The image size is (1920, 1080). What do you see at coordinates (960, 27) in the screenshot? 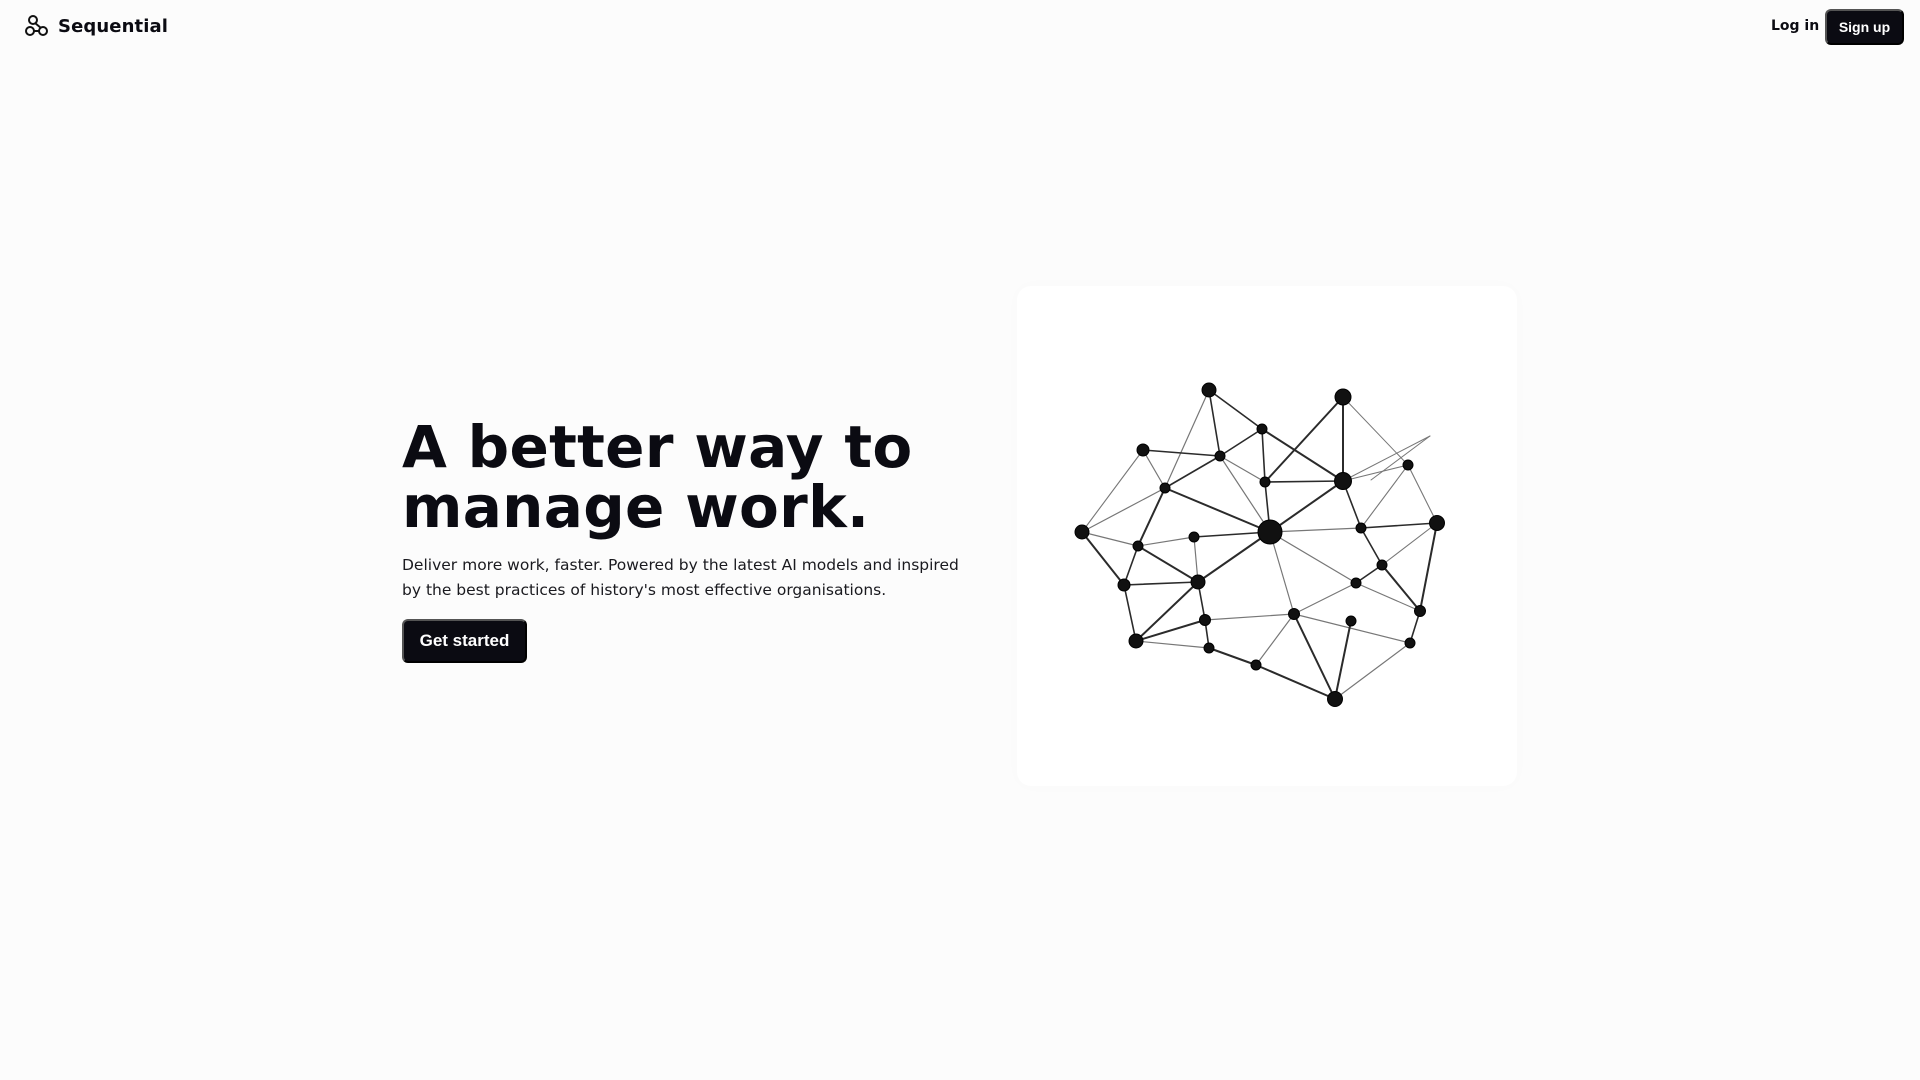
I see `site-header: Sequential Log in Sign up` at bounding box center [960, 27].